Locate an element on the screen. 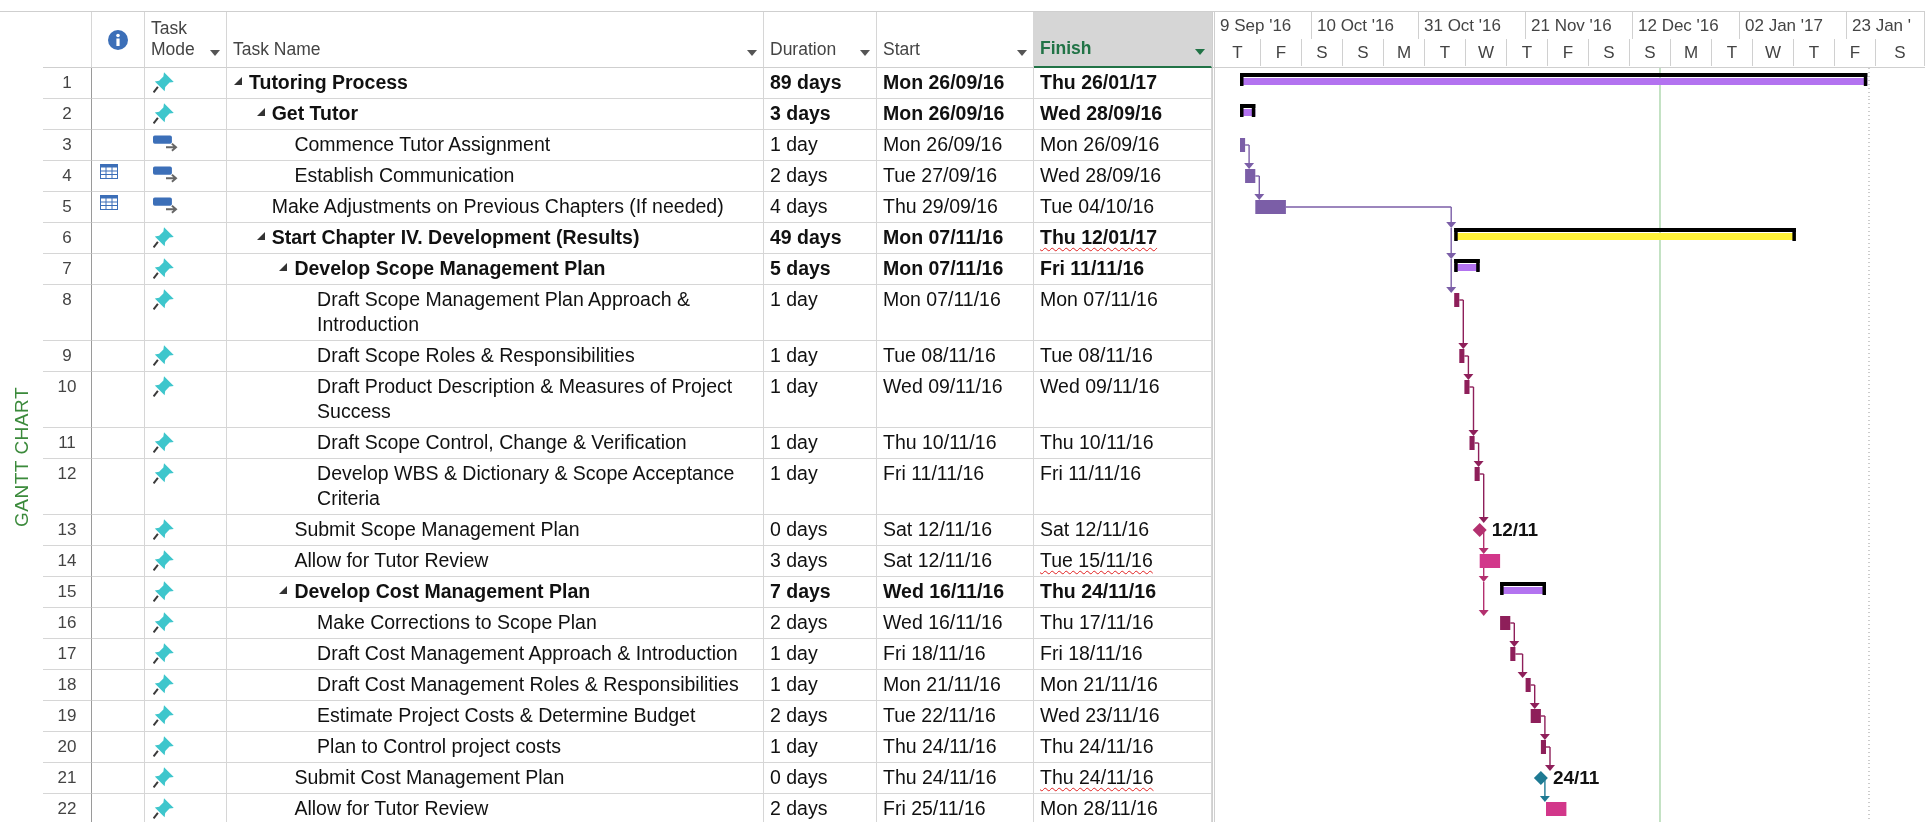 Image resolution: width=1925 pixels, height=822 pixels. finish-date: Fri 11/11/16 is located at coordinates (1091, 473).